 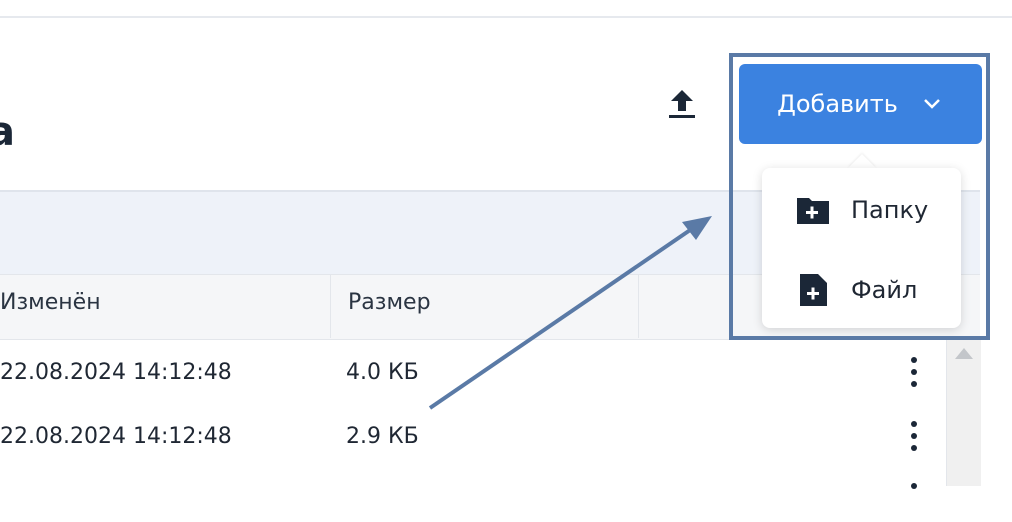 I want to click on cell-size: 2.9 КБ, so click(x=382, y=436).